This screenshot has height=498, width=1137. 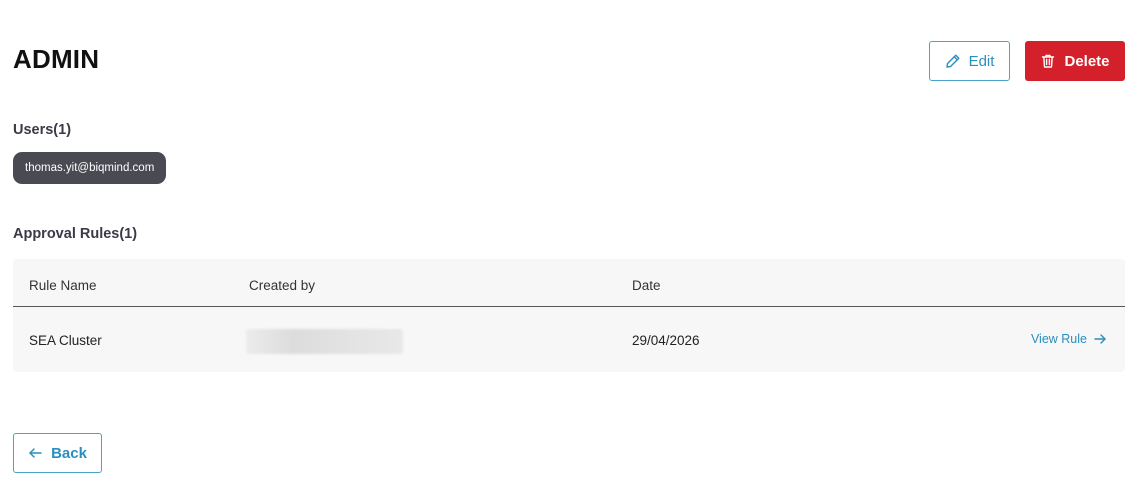 I want to click on delete-button: Delete, so click(x=1075, y=61).